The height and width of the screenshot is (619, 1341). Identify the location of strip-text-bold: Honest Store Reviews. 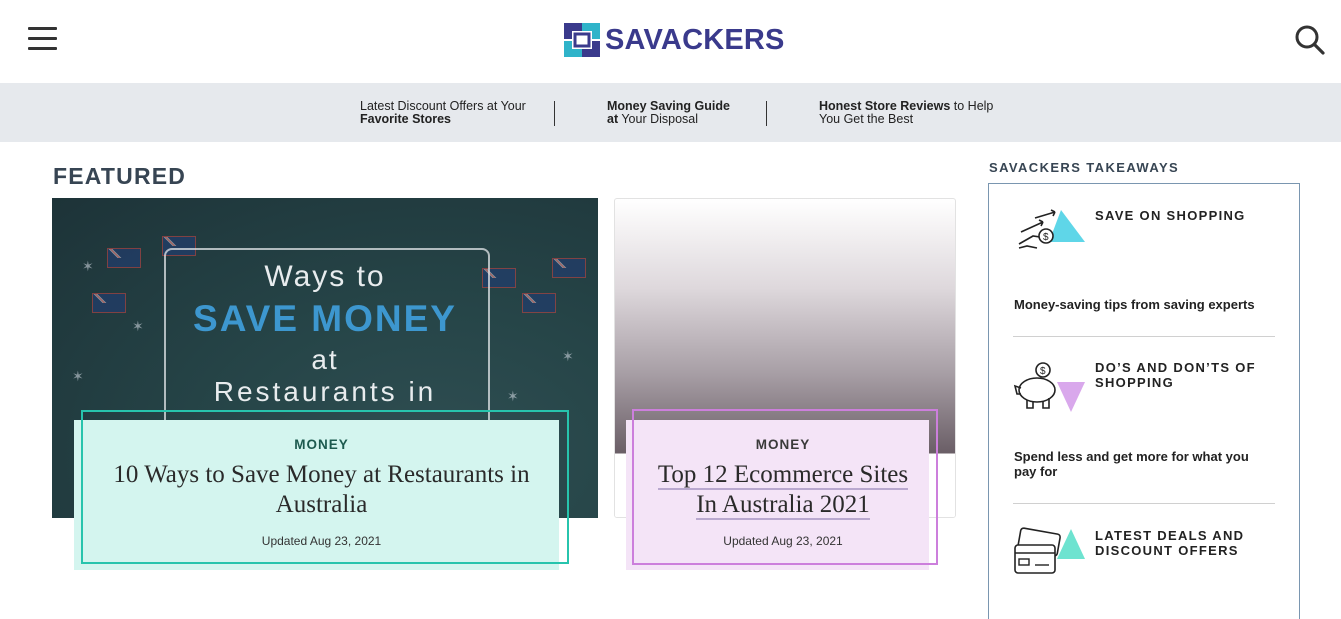
(885, 106).